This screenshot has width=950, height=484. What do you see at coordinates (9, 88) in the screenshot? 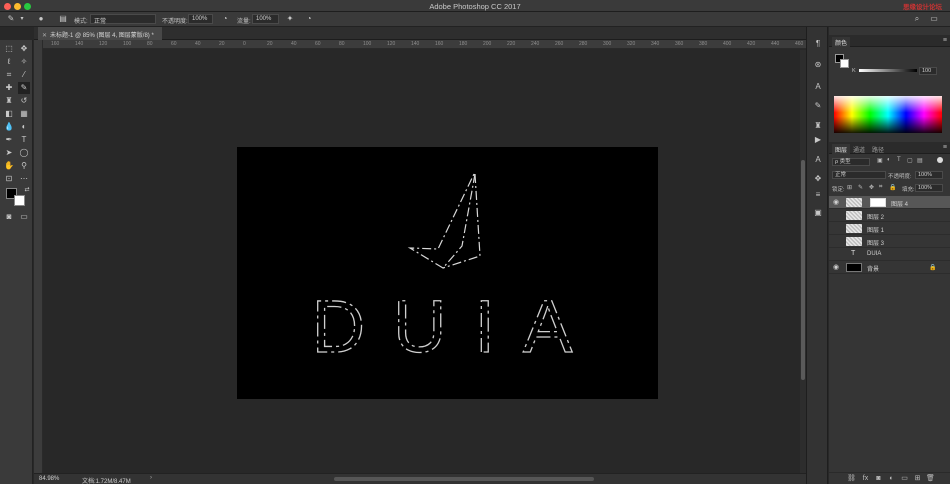
I see `healing-brush-tool-icon: ✚` at bounding box center [9, 88].